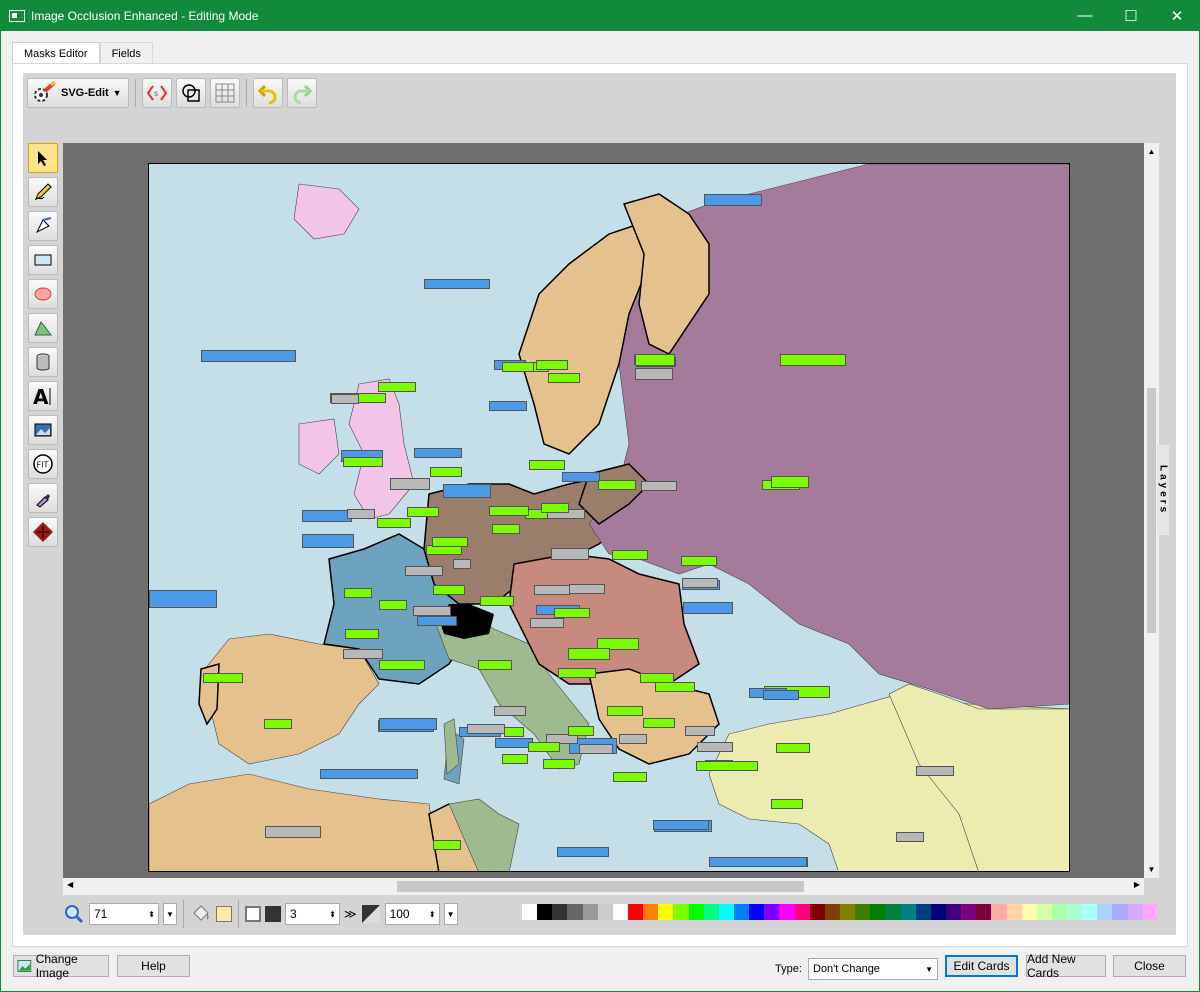 The width and height of the screenshot is (1200, 992). What do you see at coordinates (530, 912) in the screenshot?
I see `no-color-swatch` at bounding box center [530, 912].